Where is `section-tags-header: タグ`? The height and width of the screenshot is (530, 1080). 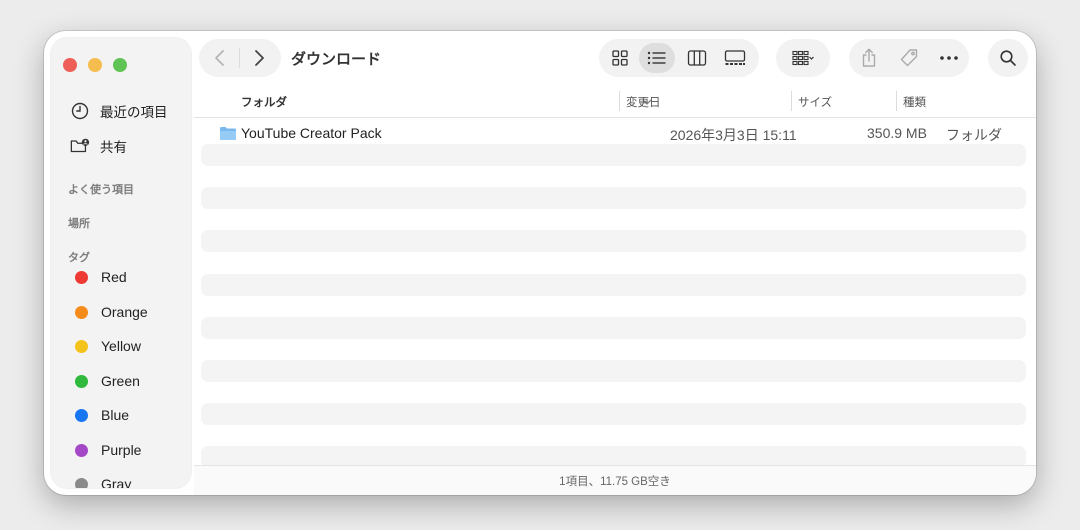 section-tags-header: タグ is located at coordinates (79, 257).